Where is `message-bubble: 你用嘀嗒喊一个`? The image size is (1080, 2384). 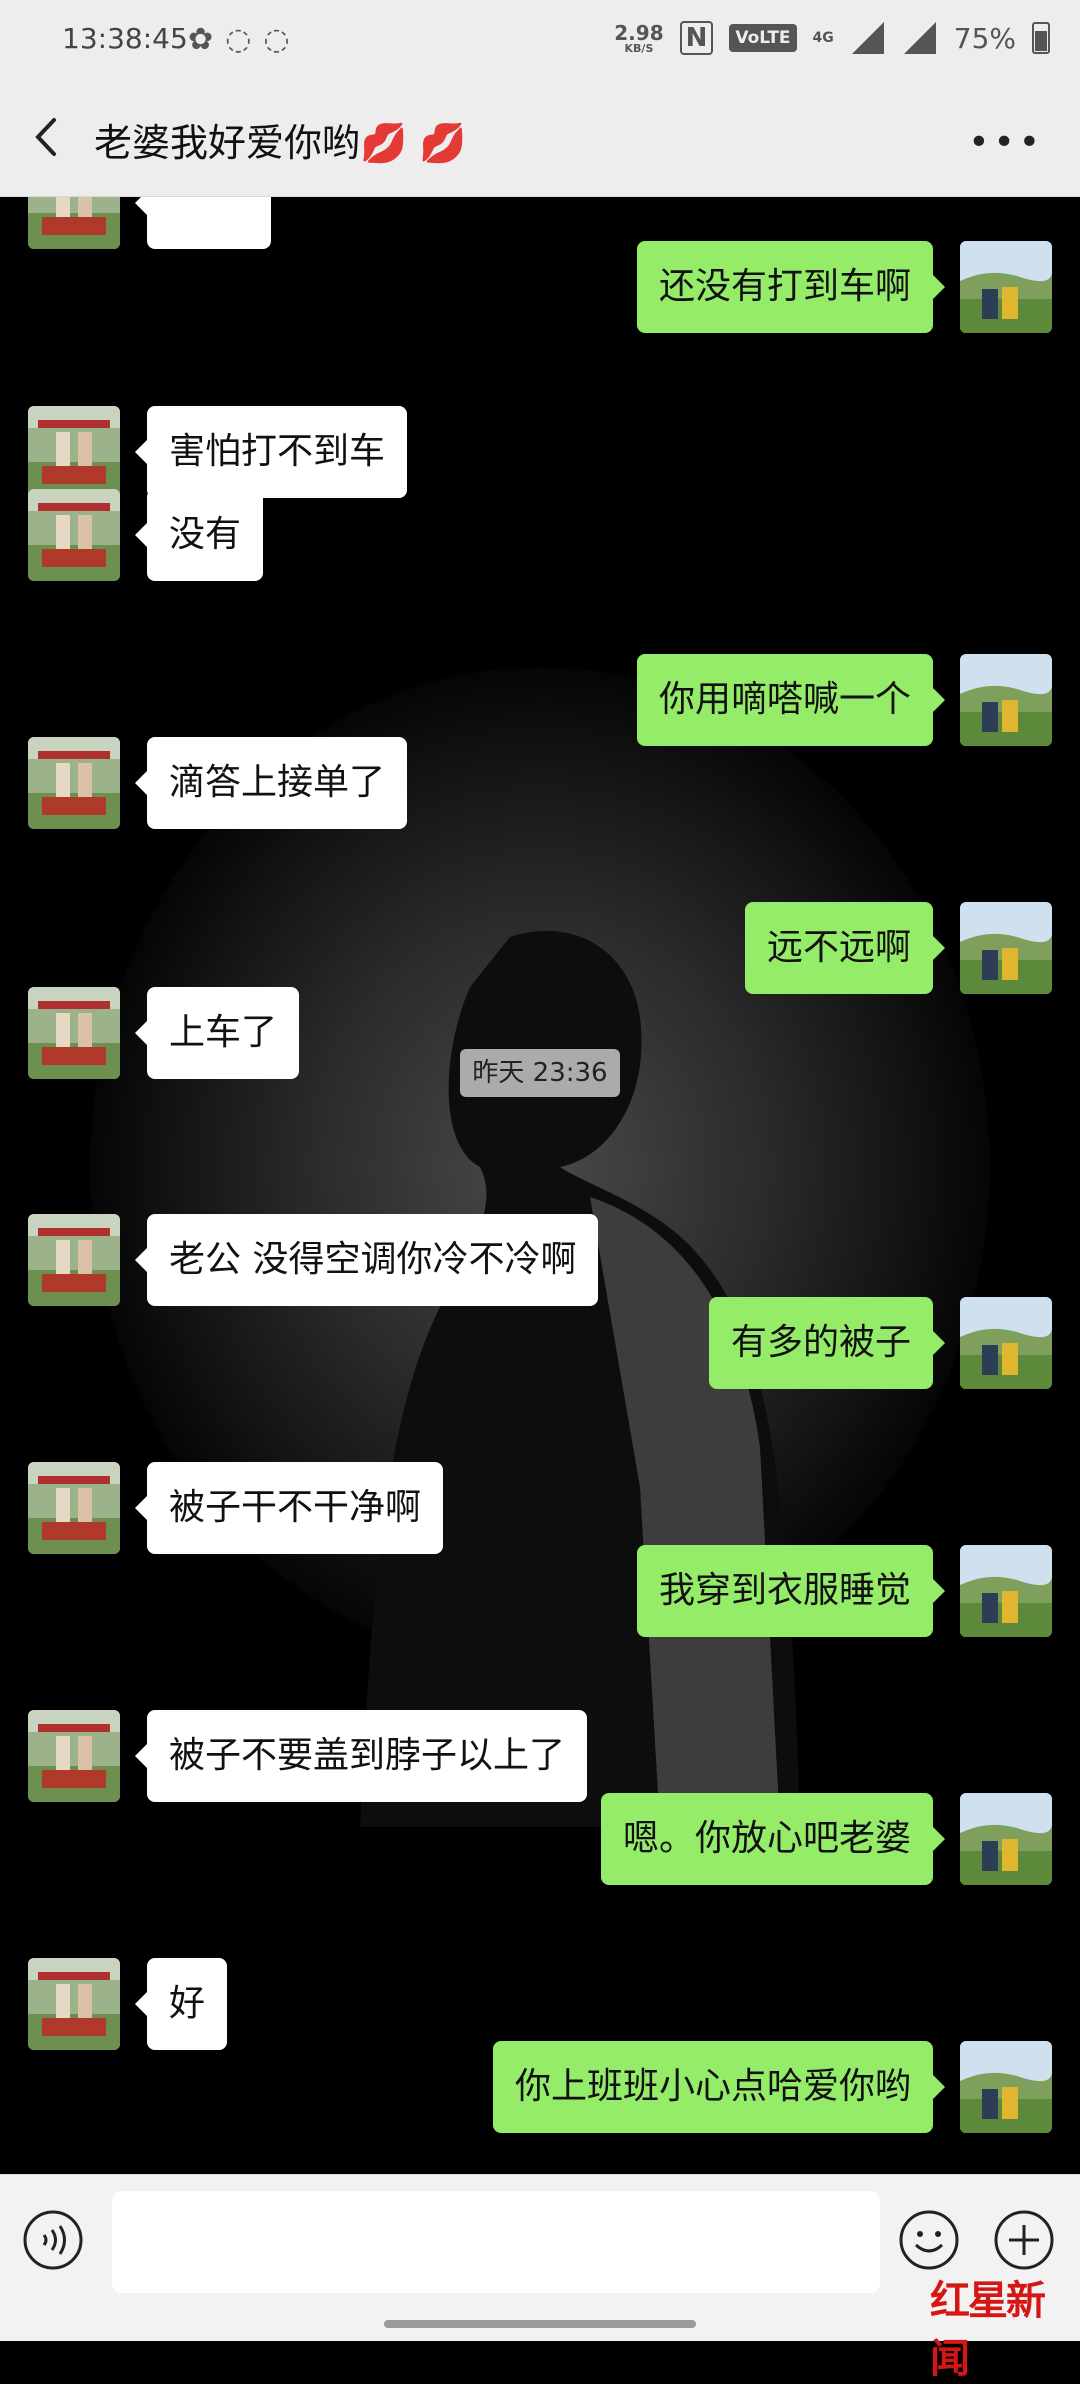 message-bubble: 你用嘀嗒喊一个 is located at coordinates (791, 700).